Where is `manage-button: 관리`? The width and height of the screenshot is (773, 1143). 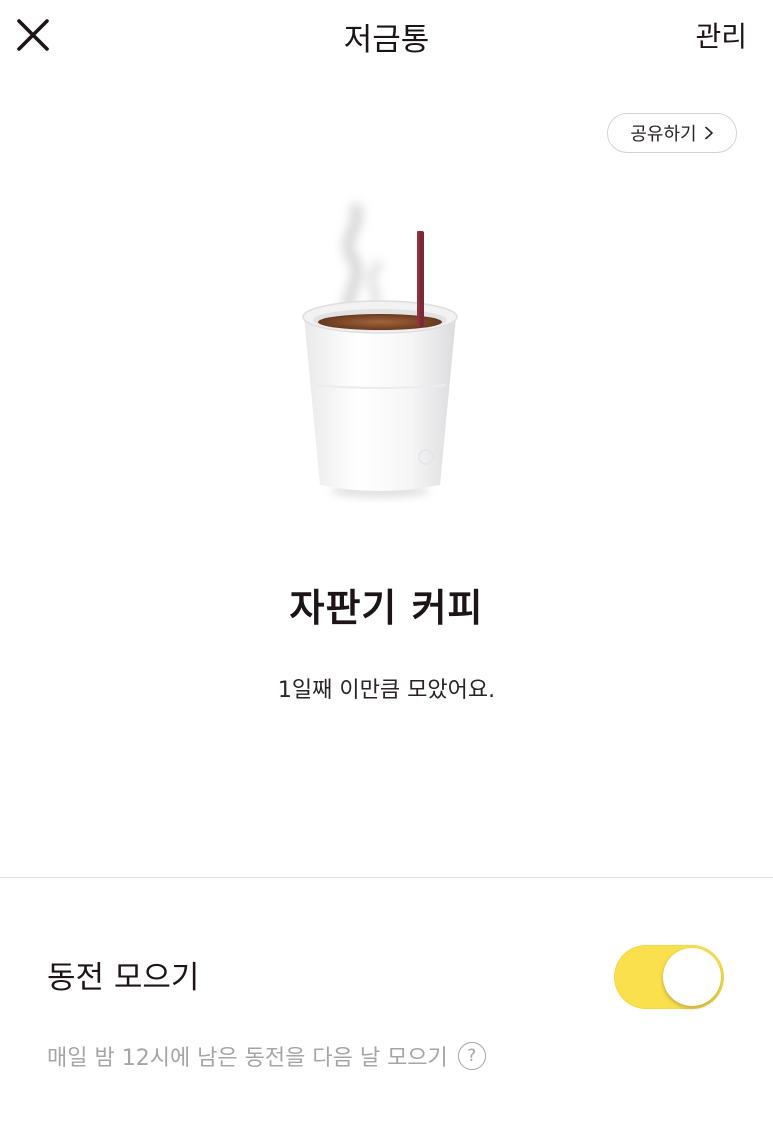
manage-button: 관리 is located at coordinates (721, 35).